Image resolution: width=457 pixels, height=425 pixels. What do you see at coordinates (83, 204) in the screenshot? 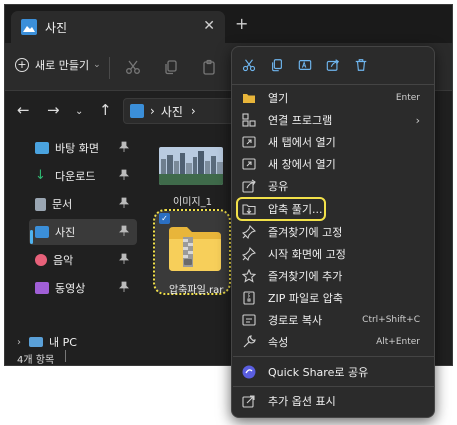
I see `sidebar-item-documents: 문서` at bounding box center [83, 204].